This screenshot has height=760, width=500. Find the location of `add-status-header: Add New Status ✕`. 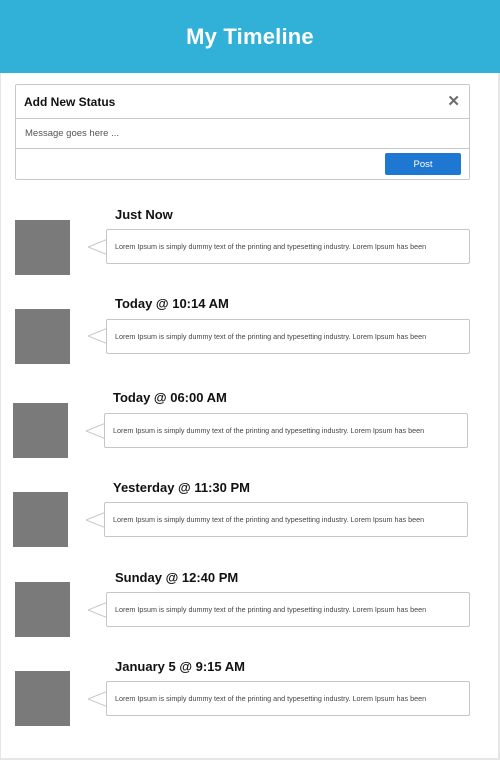

add-status-header: Add New Status ✕ is located at coordinates (242, 102).